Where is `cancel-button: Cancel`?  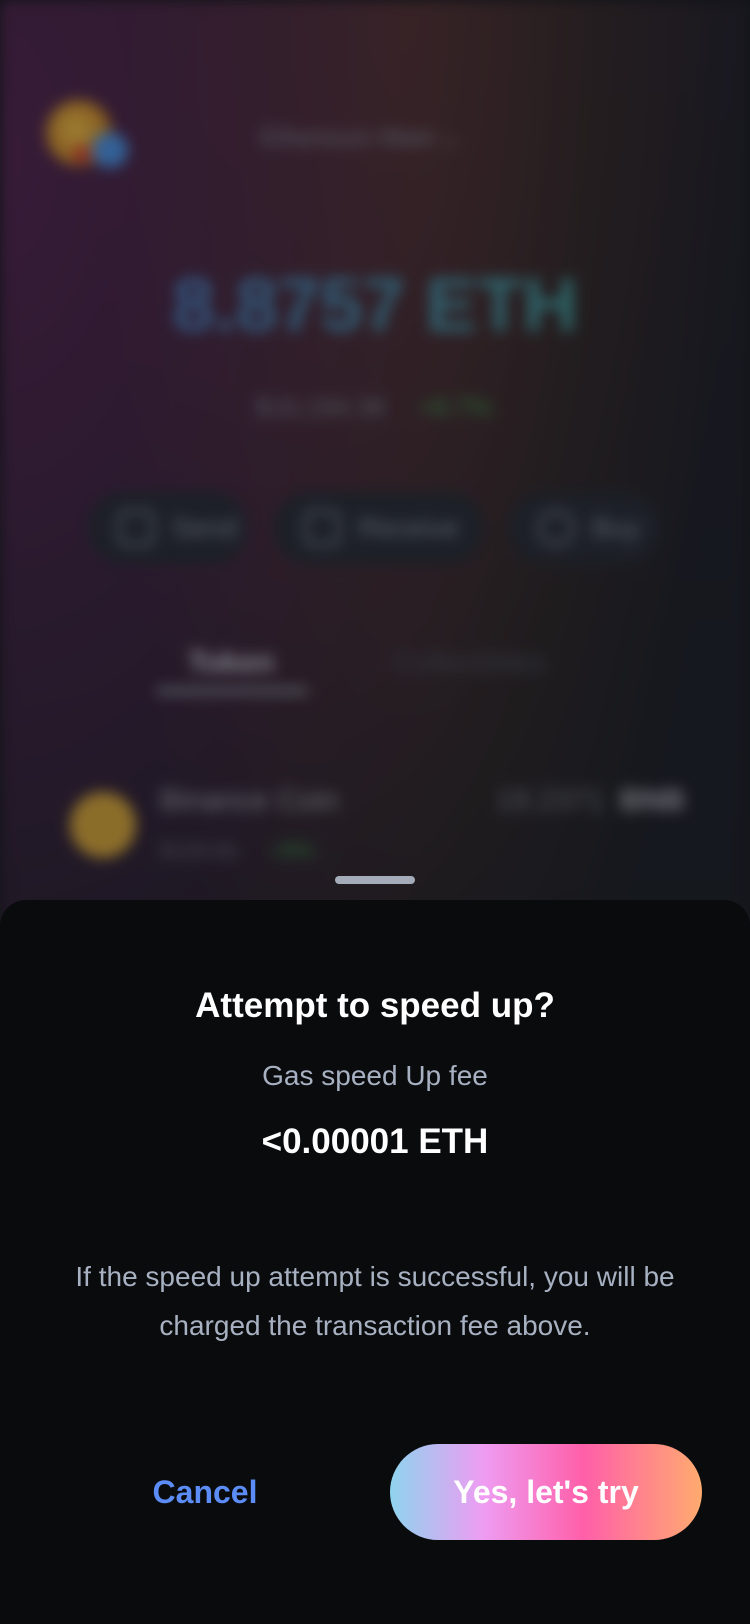 cancel-button: Cancel is located at coordinates (205, 1492).